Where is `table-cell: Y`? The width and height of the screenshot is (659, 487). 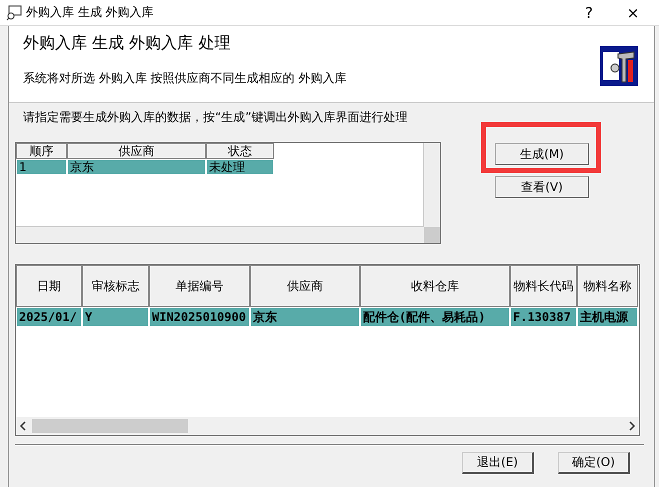
table-cell: Y is located at coordinates (115, 317).